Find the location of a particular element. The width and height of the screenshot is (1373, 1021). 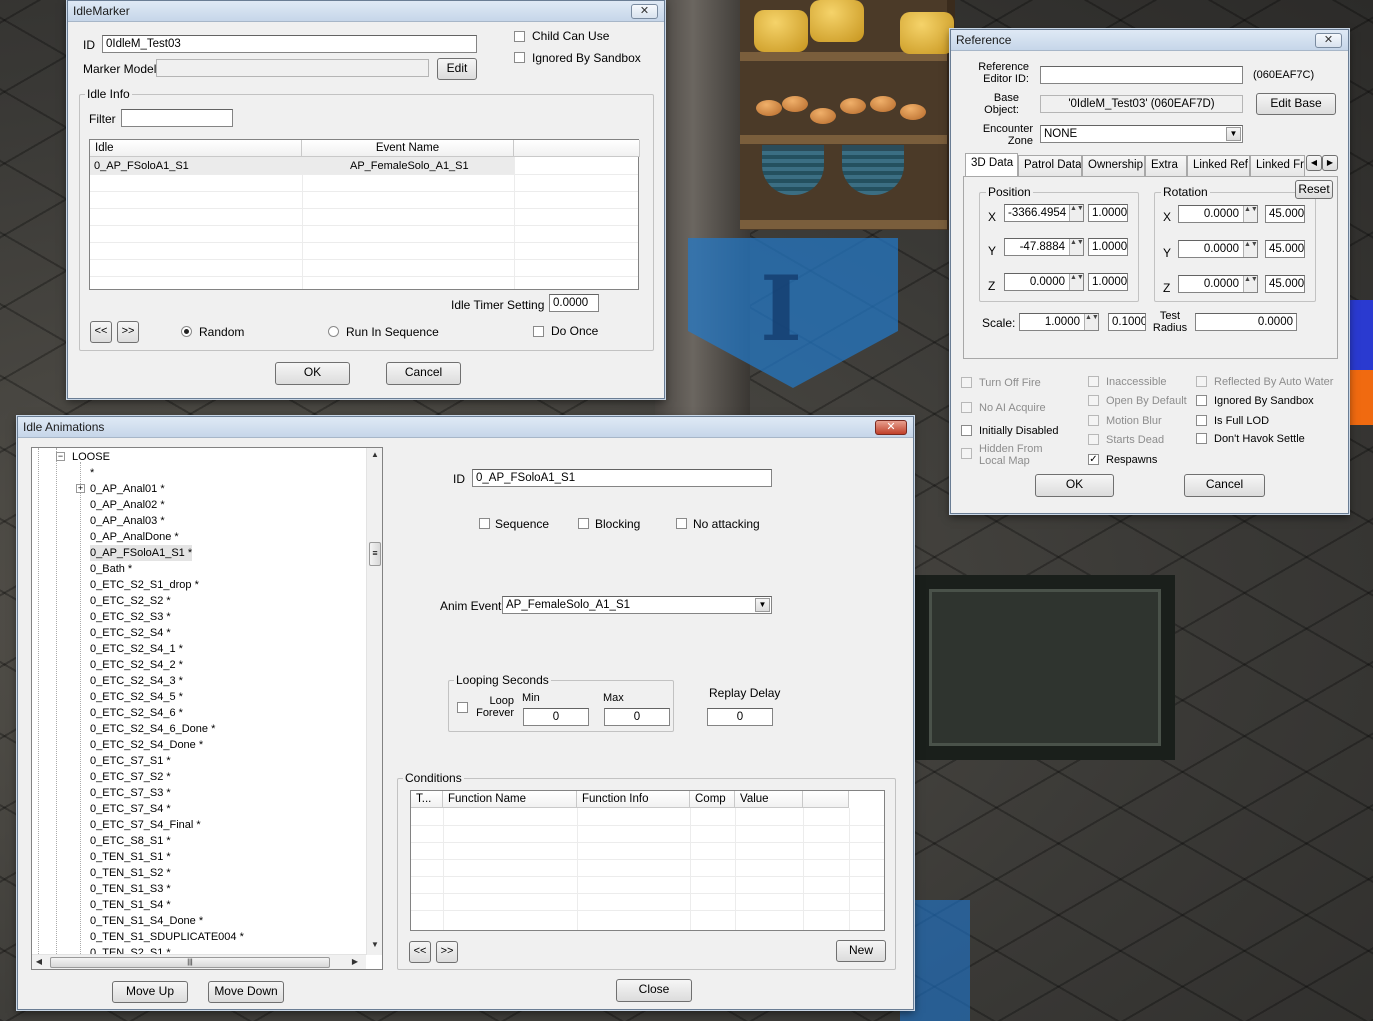

blocking-checkbox is located at coordinates (583, 523).